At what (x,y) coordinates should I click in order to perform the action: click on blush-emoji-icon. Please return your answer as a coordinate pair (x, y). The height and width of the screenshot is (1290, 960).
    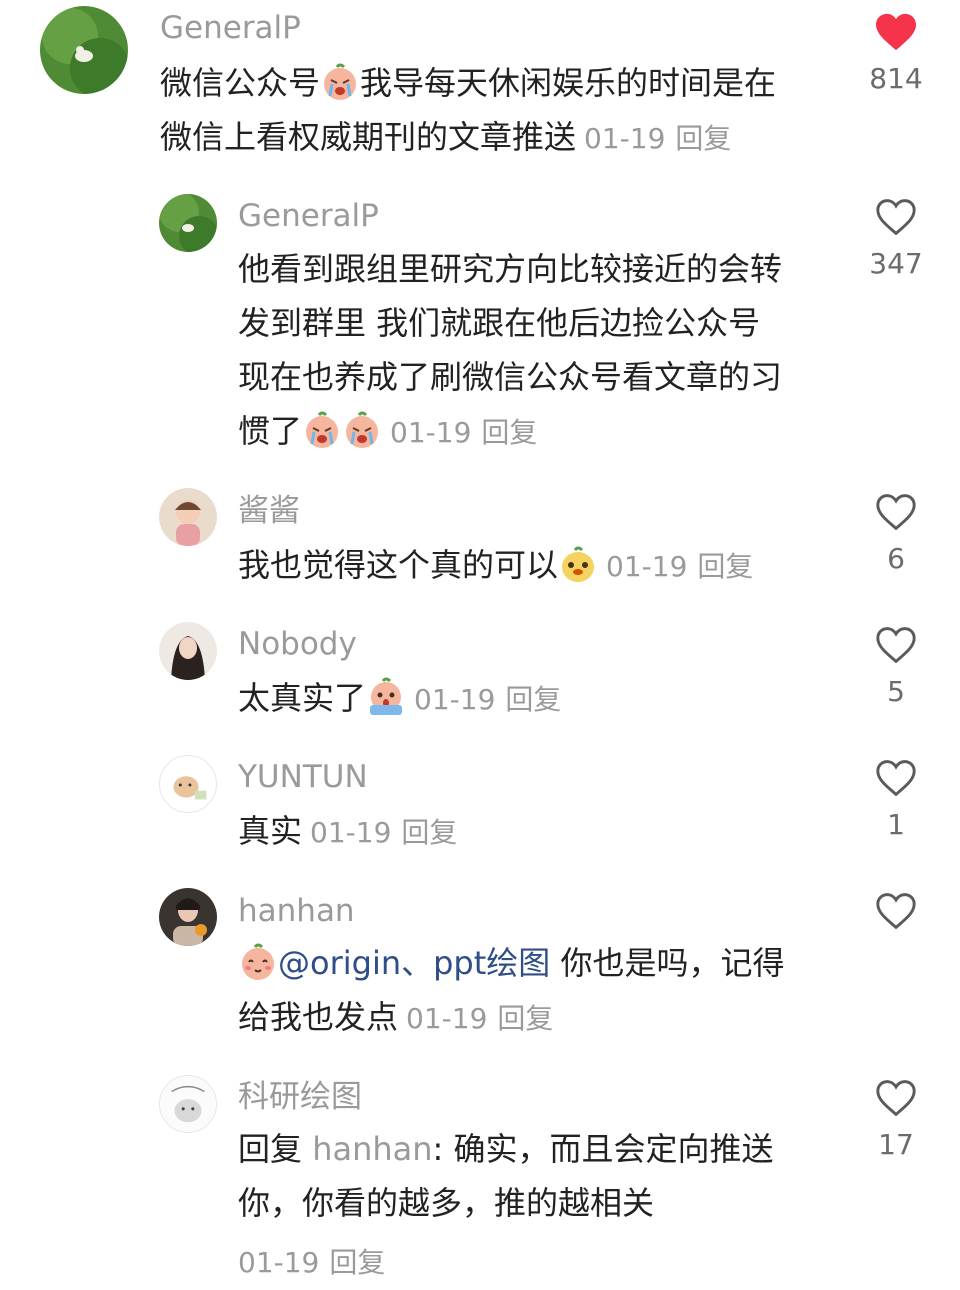
    Looking at the image, I should click on (258, 962).